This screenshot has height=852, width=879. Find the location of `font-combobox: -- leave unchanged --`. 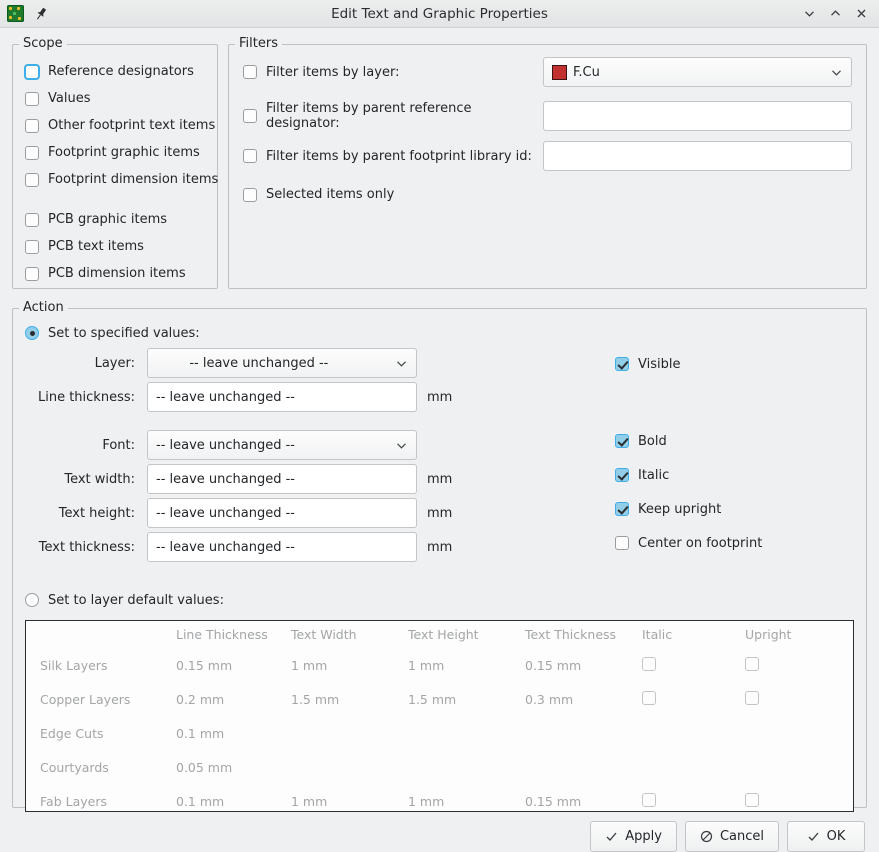

font-combobox: -- leave unchanged -- is located at coordinates (282, 445).